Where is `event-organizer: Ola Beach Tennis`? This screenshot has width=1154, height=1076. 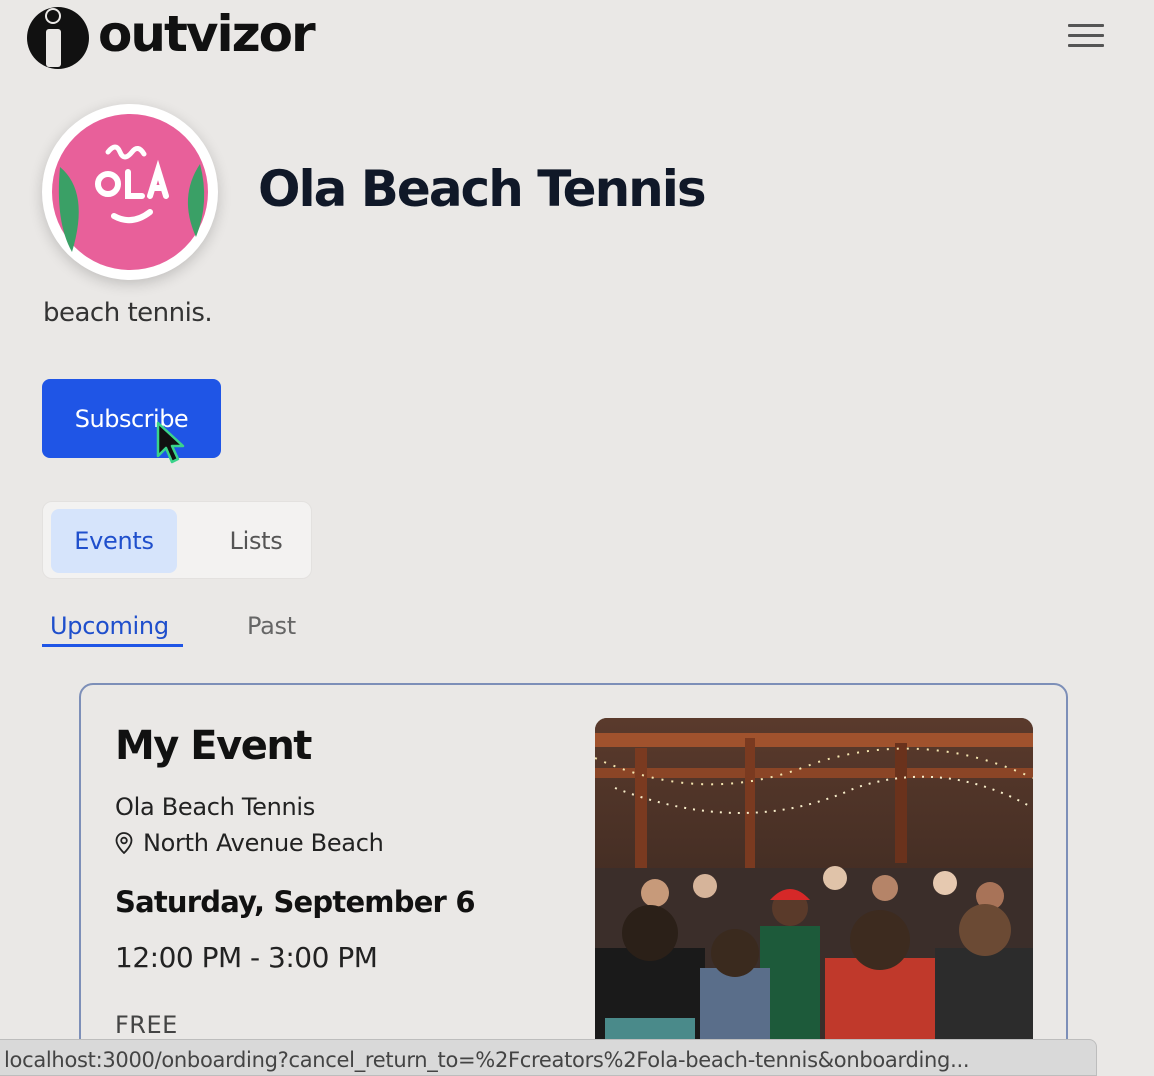 event-organizer: Ola Beach Tennis is located at coordinates (215, 807).